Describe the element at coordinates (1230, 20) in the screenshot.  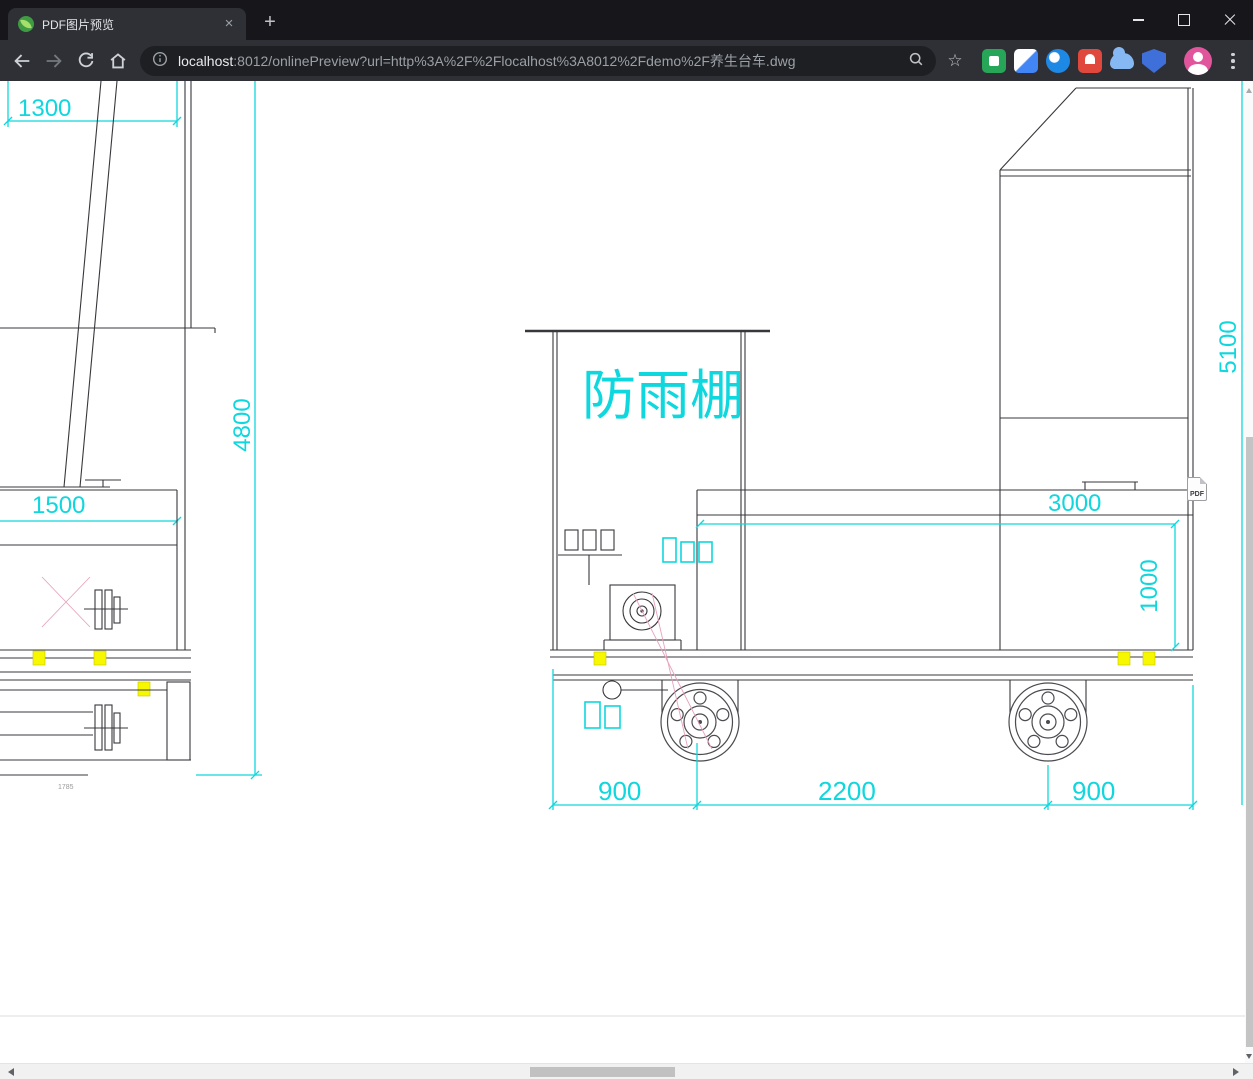
I see `window-close-button` at that location.